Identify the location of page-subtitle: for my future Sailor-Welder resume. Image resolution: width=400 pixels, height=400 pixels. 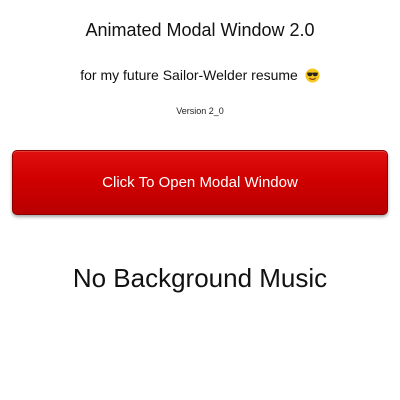
(200, 75).